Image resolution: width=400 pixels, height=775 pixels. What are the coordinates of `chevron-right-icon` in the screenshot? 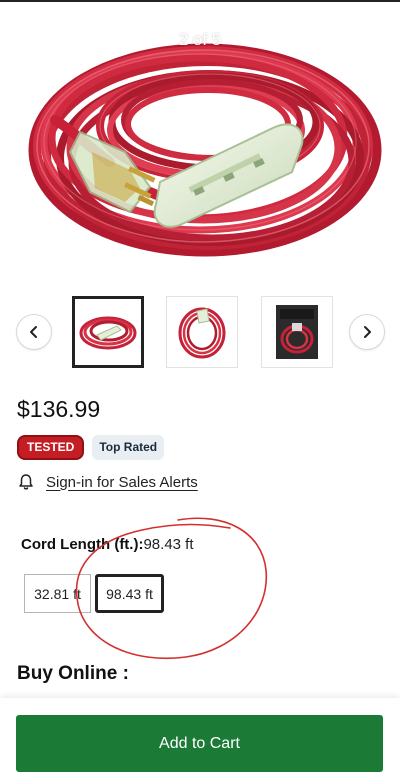 It's located at (367, 332).